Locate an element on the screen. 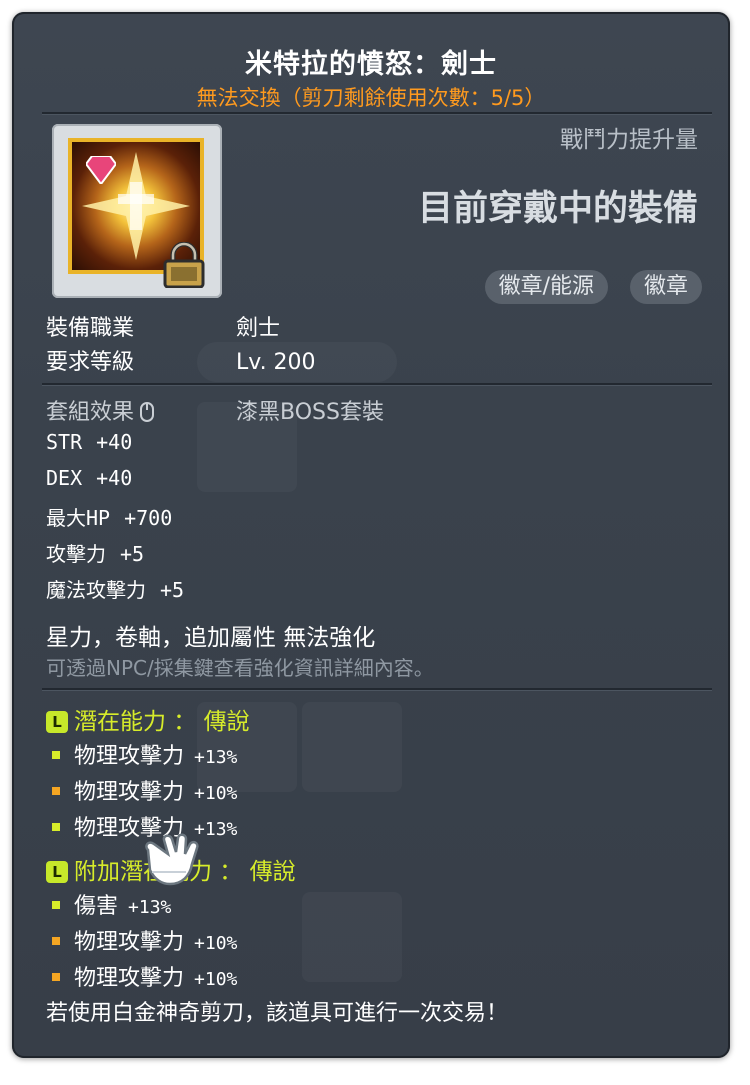 This screenshot has height=1085, width=750. trade-status: 無法交換（剪刀剩餘使用次數：5/5） is located at coordinates (371, 98).